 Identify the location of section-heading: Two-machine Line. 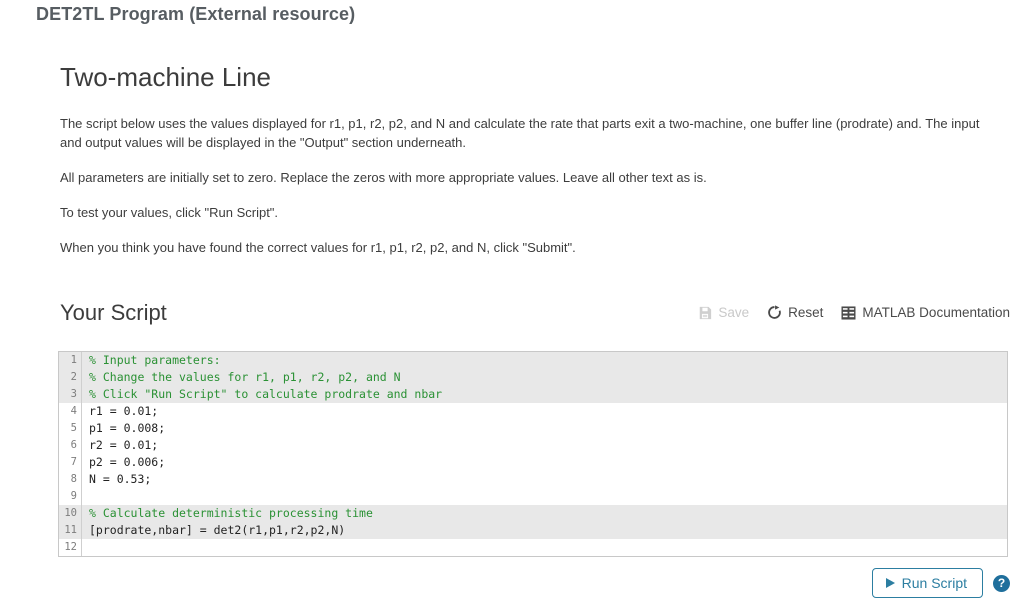
(165, 77).